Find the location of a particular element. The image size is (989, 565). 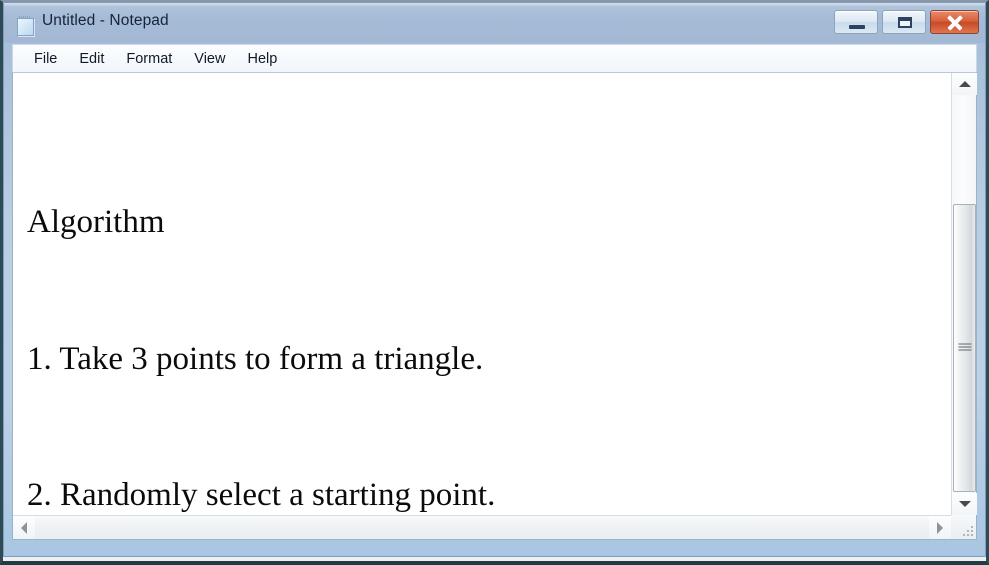

maximize-icon is located at coordinates (905, 22).